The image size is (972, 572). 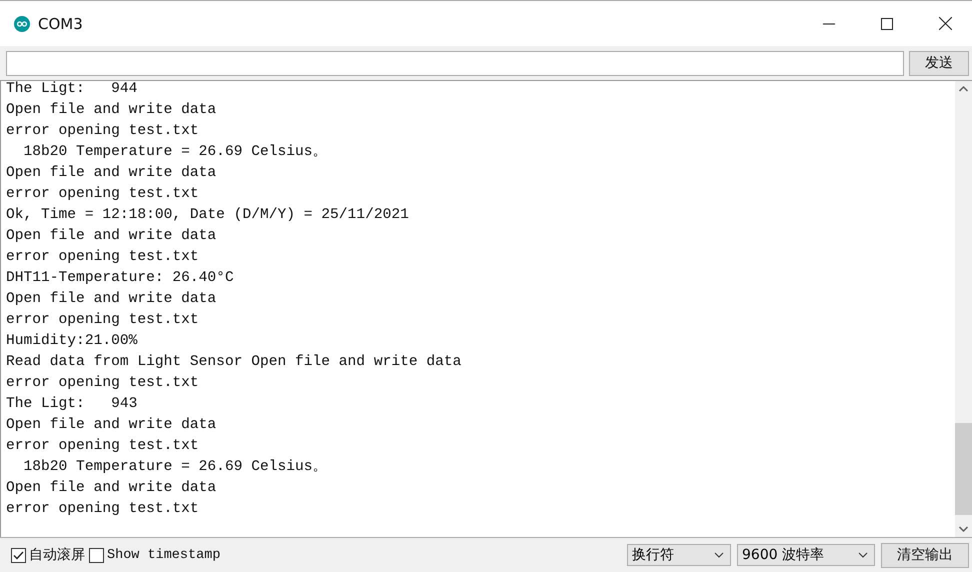 I want to click on output-line: The Ligt: 943, so click(x=72, y=405).